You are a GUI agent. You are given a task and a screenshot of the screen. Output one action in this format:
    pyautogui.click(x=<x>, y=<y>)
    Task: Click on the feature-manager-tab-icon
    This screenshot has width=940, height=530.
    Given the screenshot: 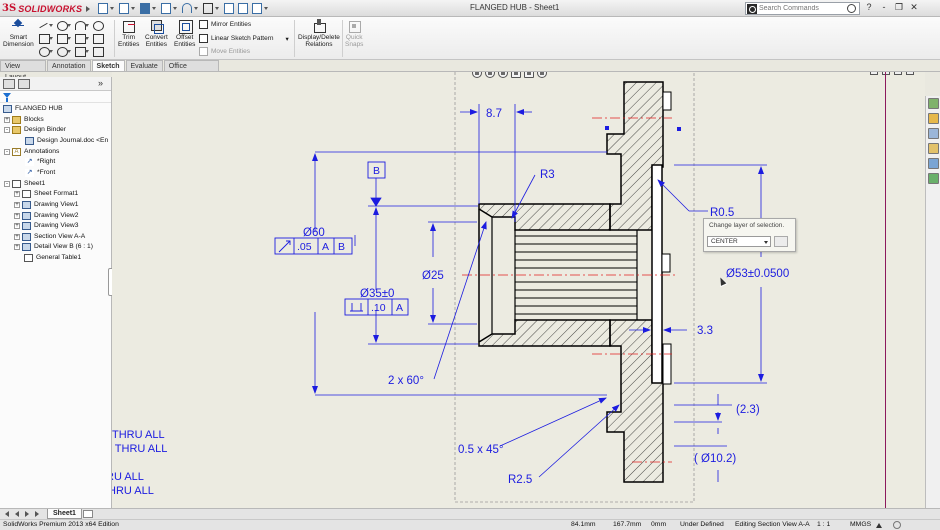 What is the action you would take?
    pyautogui.click(x=9, y=84)
    